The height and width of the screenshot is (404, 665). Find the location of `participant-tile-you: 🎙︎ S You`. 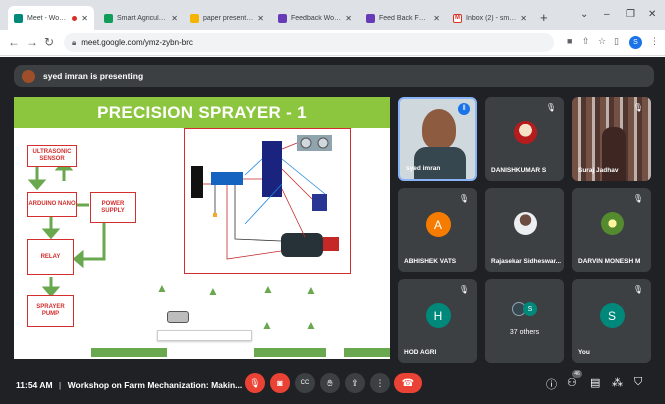

participant-tile-you: 🎙︎ S You is located at coordinates (611, 321).